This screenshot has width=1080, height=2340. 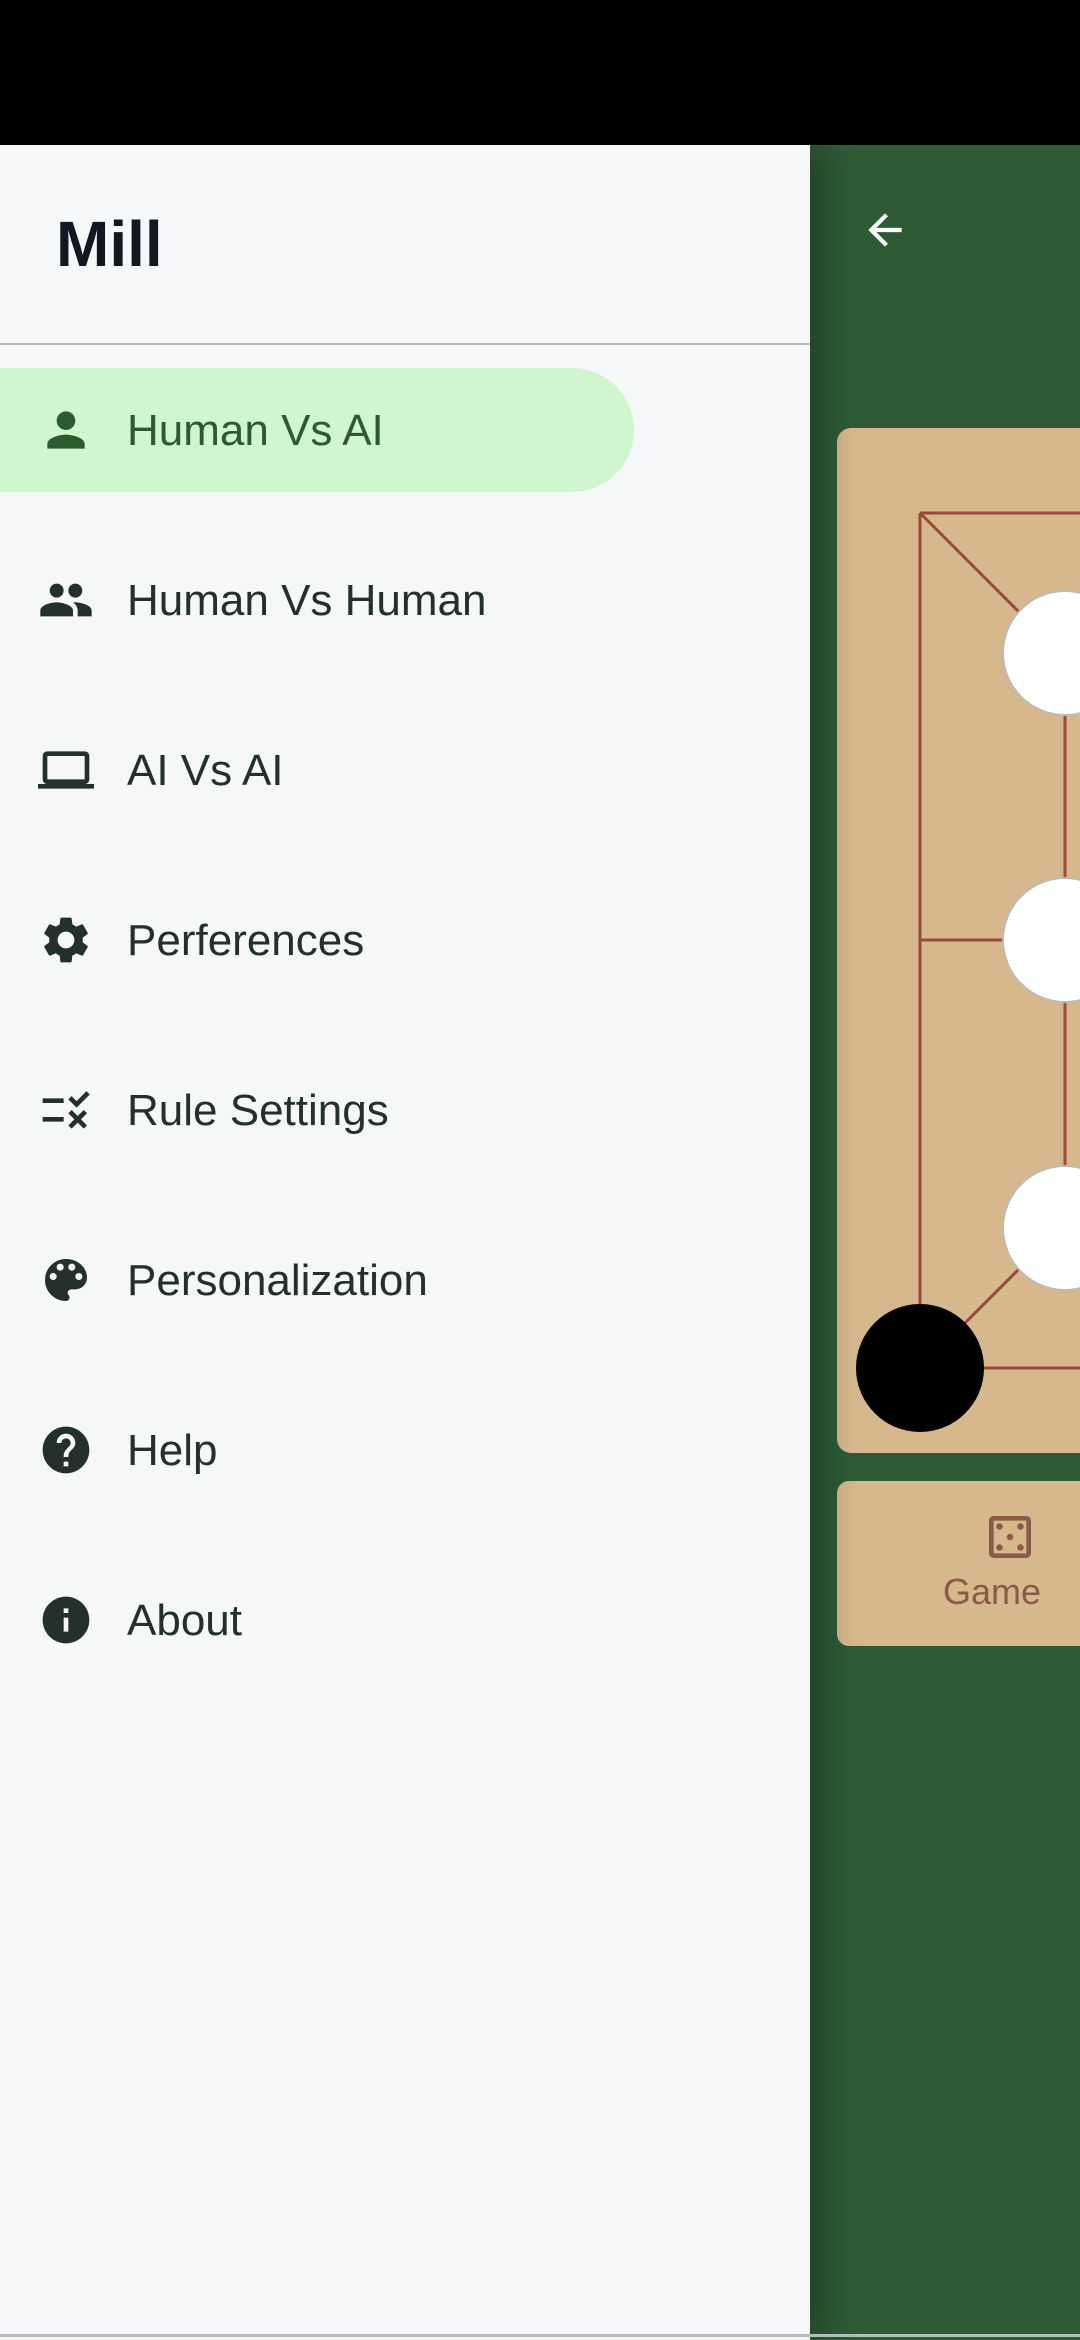 What do you see at coordinates (958, 940) in the screenshot?
I see `game-board` at bounding box center [958, 940].